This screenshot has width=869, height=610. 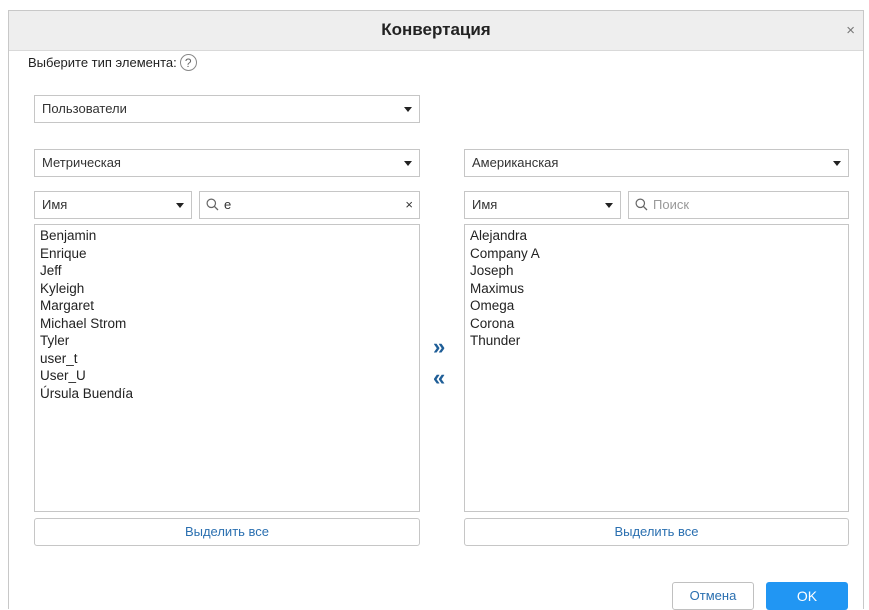 What do you see at coordinates (227, 163) in the screenshot?
I see `left-system-select: Метрическая` at bounding box center [227, 163].